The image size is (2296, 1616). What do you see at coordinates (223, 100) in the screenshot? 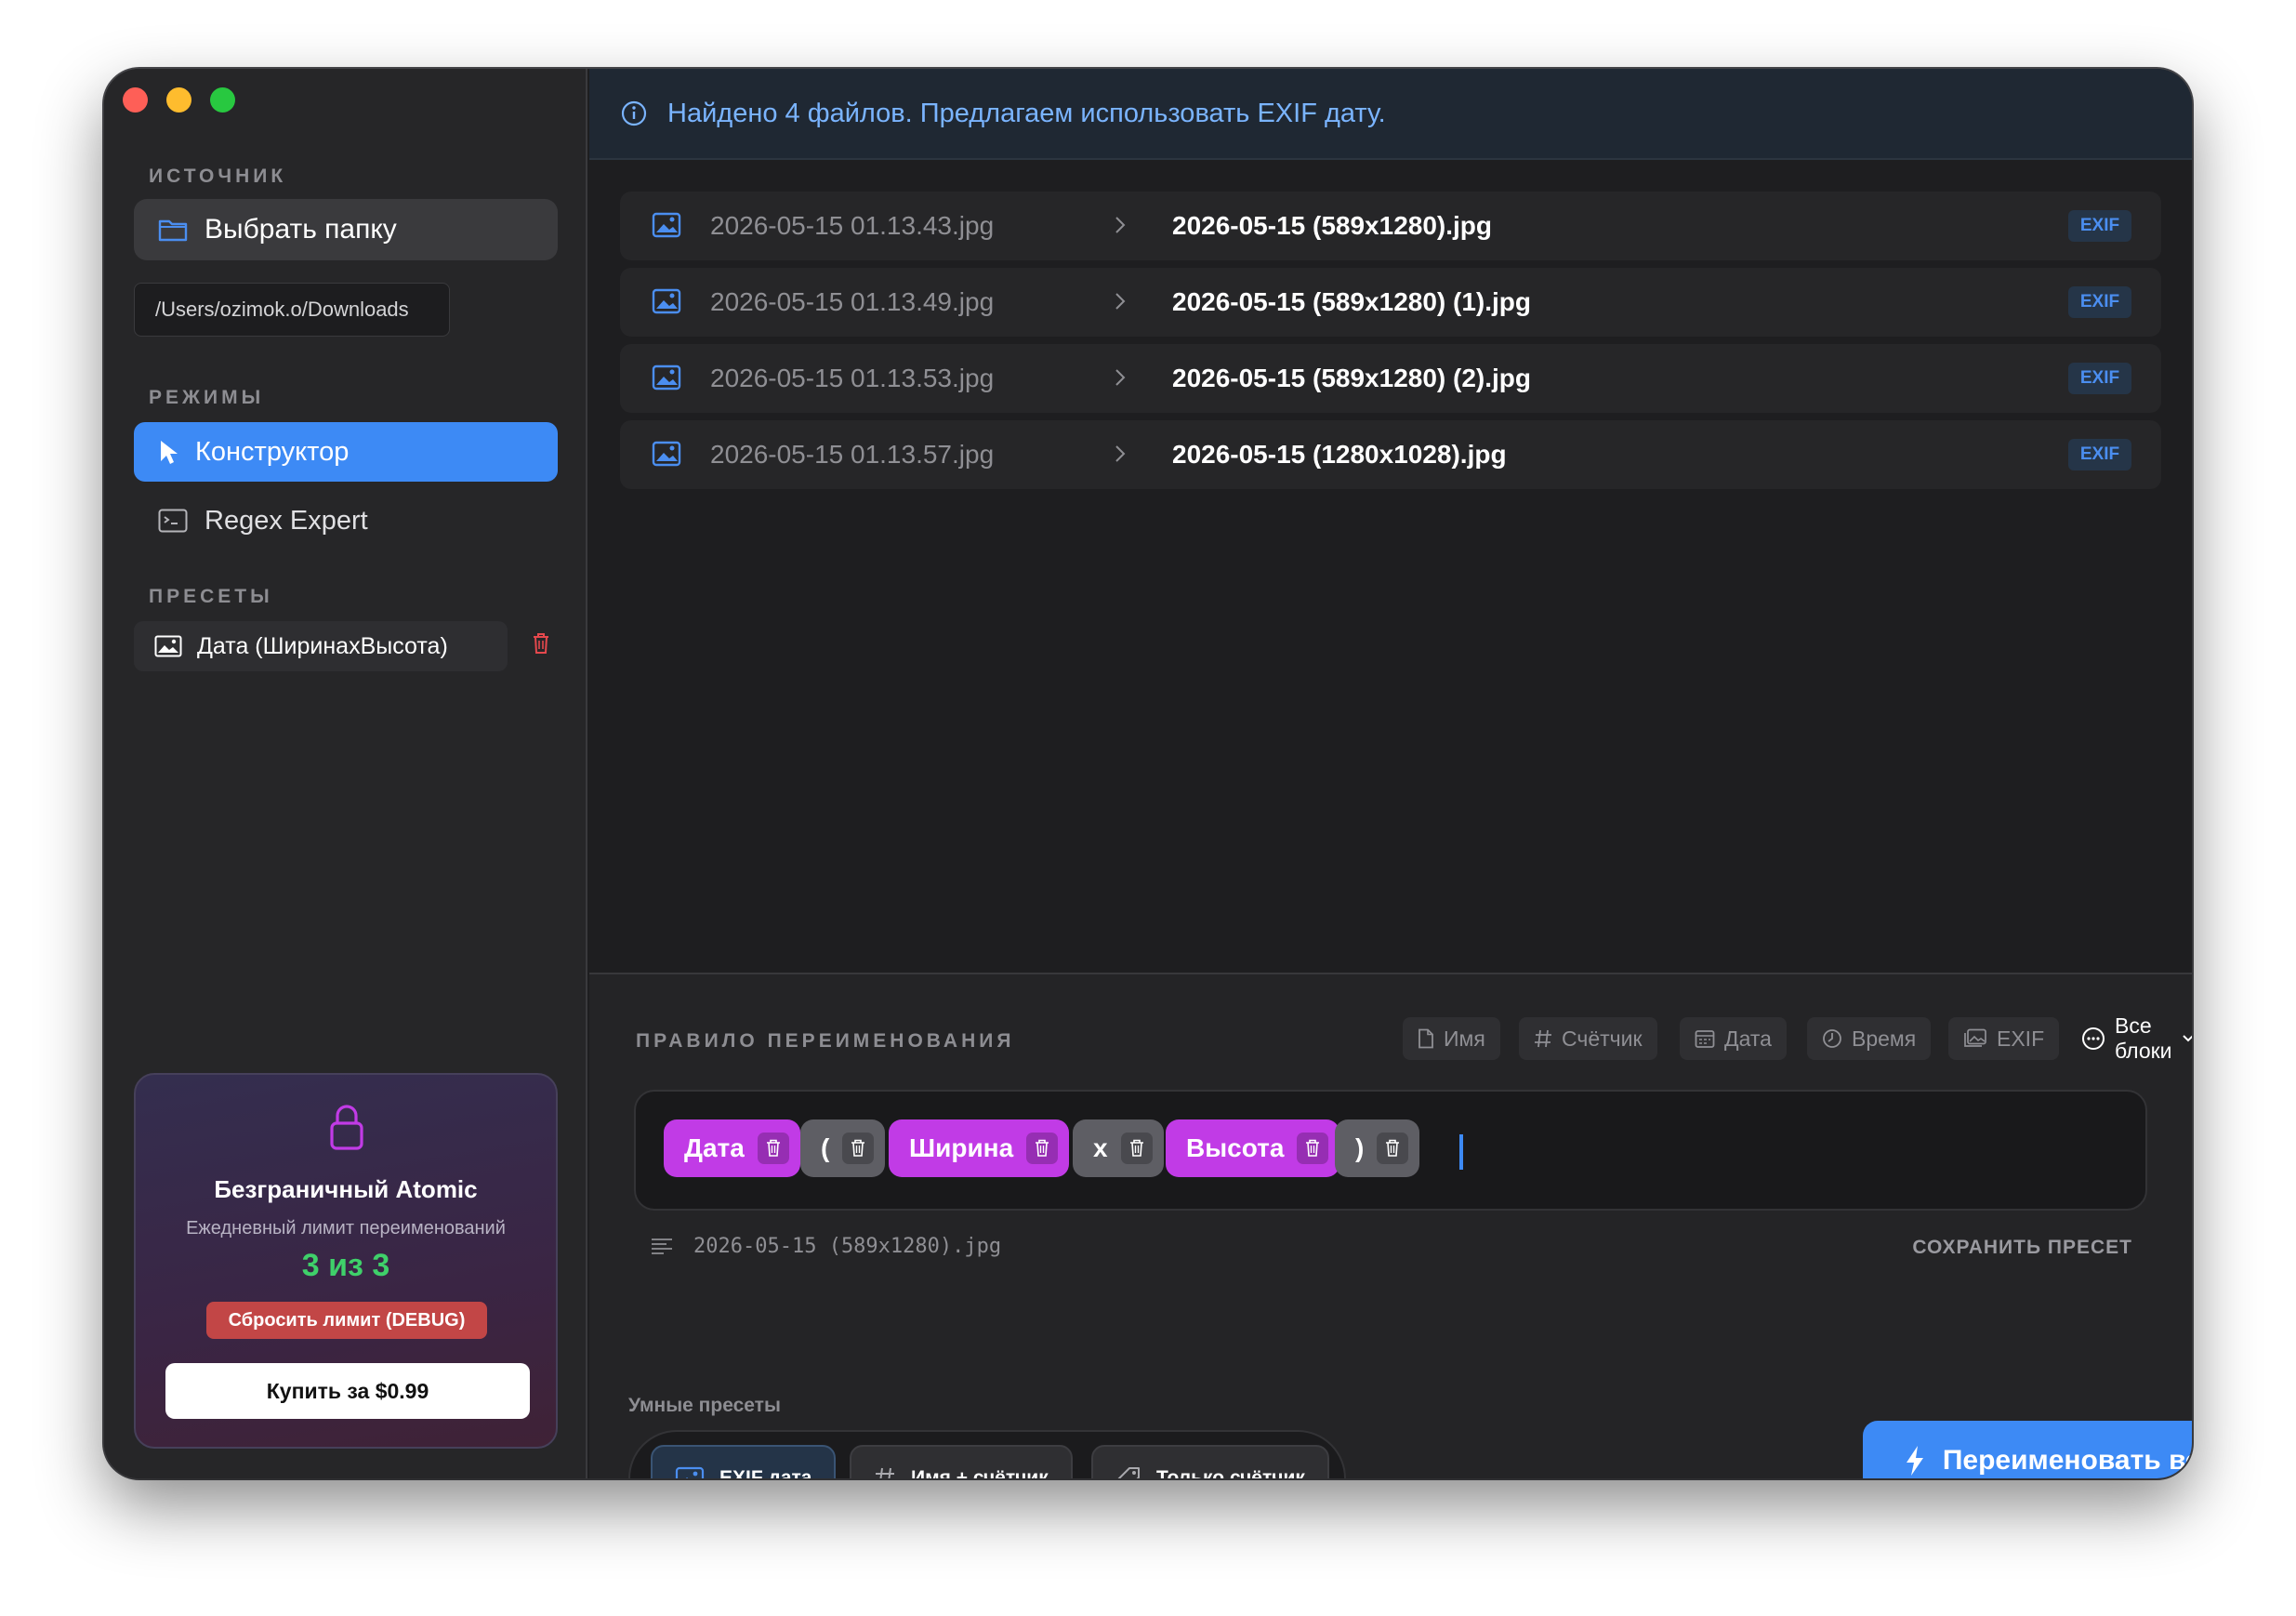
I see `zoom-window-button` at bounding box center [223, 100].